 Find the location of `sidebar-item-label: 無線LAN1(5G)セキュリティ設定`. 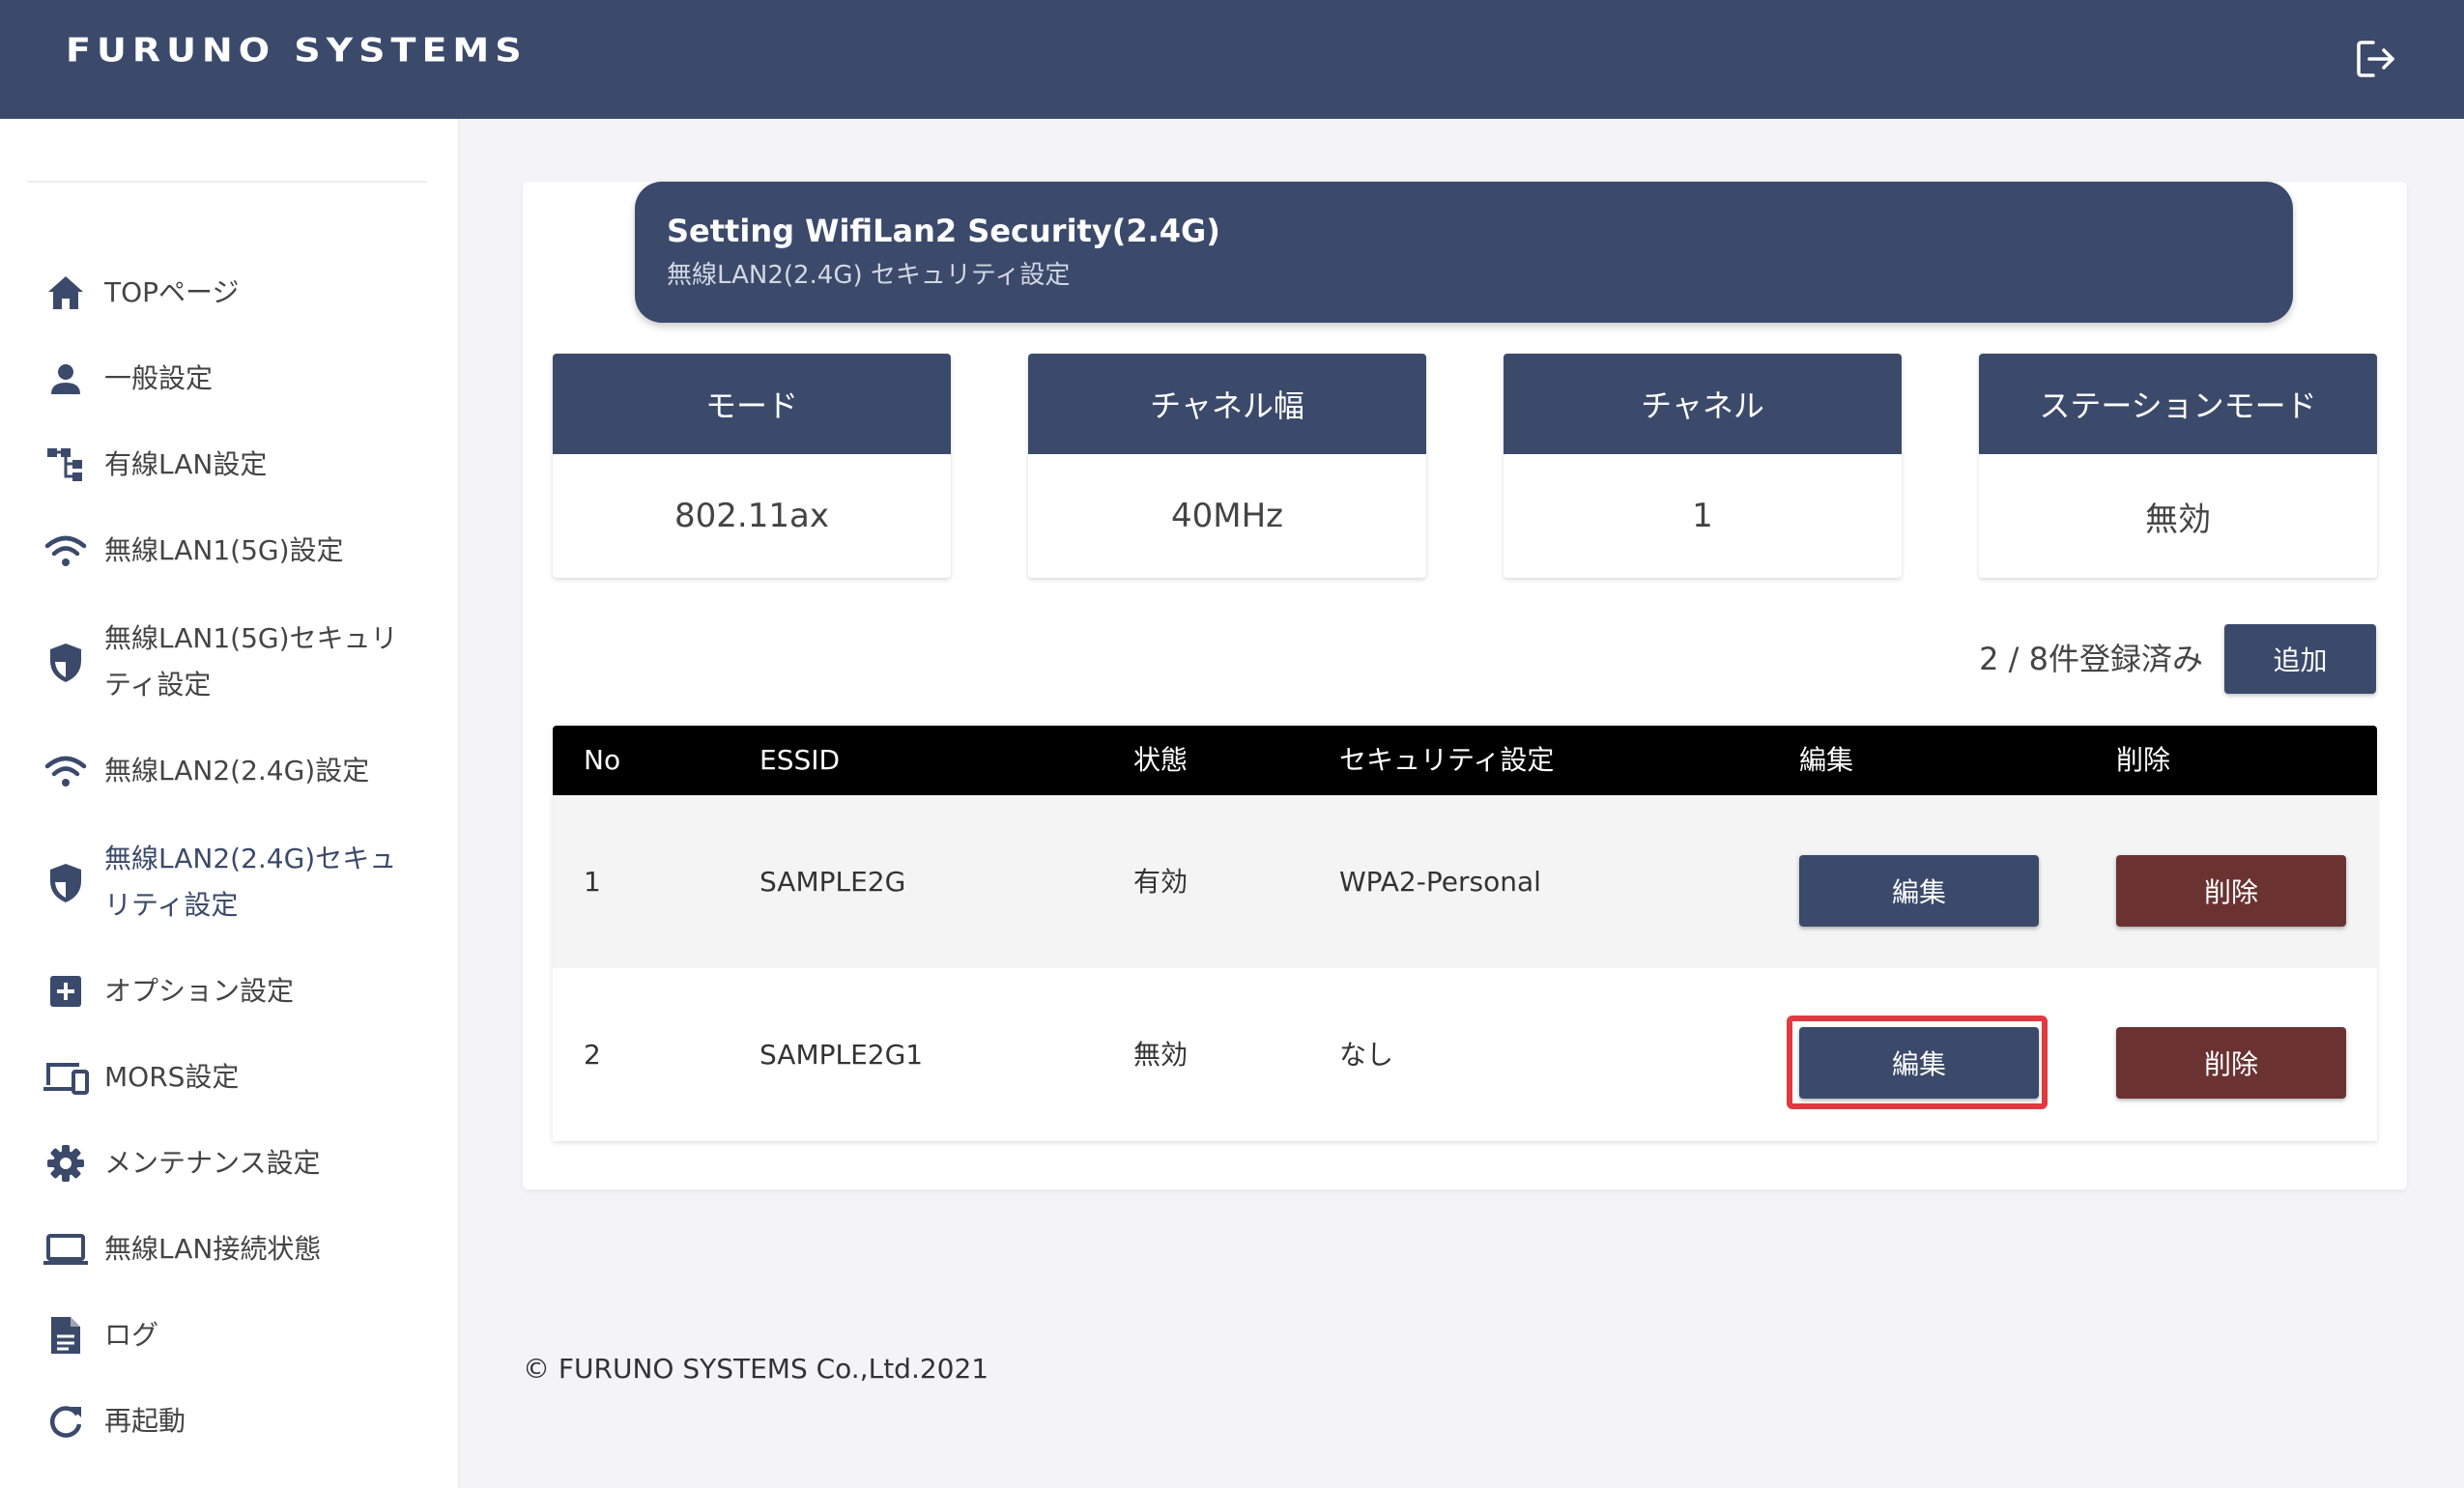

sidebar-item-label: 無線LAN1(5G)セキュリティ設定 is located at coordinates (251, 661).